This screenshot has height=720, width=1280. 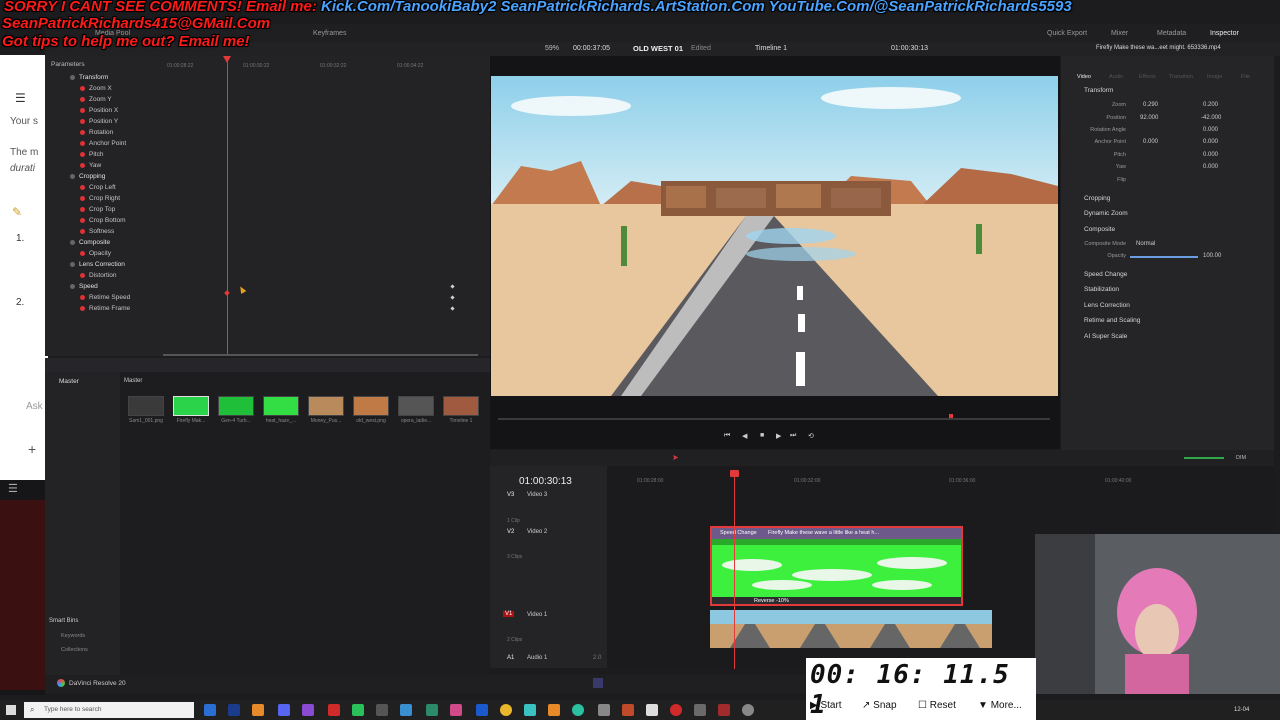 What do you see at coordinates (135, 275) in the screenshot?
I see `param-row: Distortion` at bounding box center [135, 275].